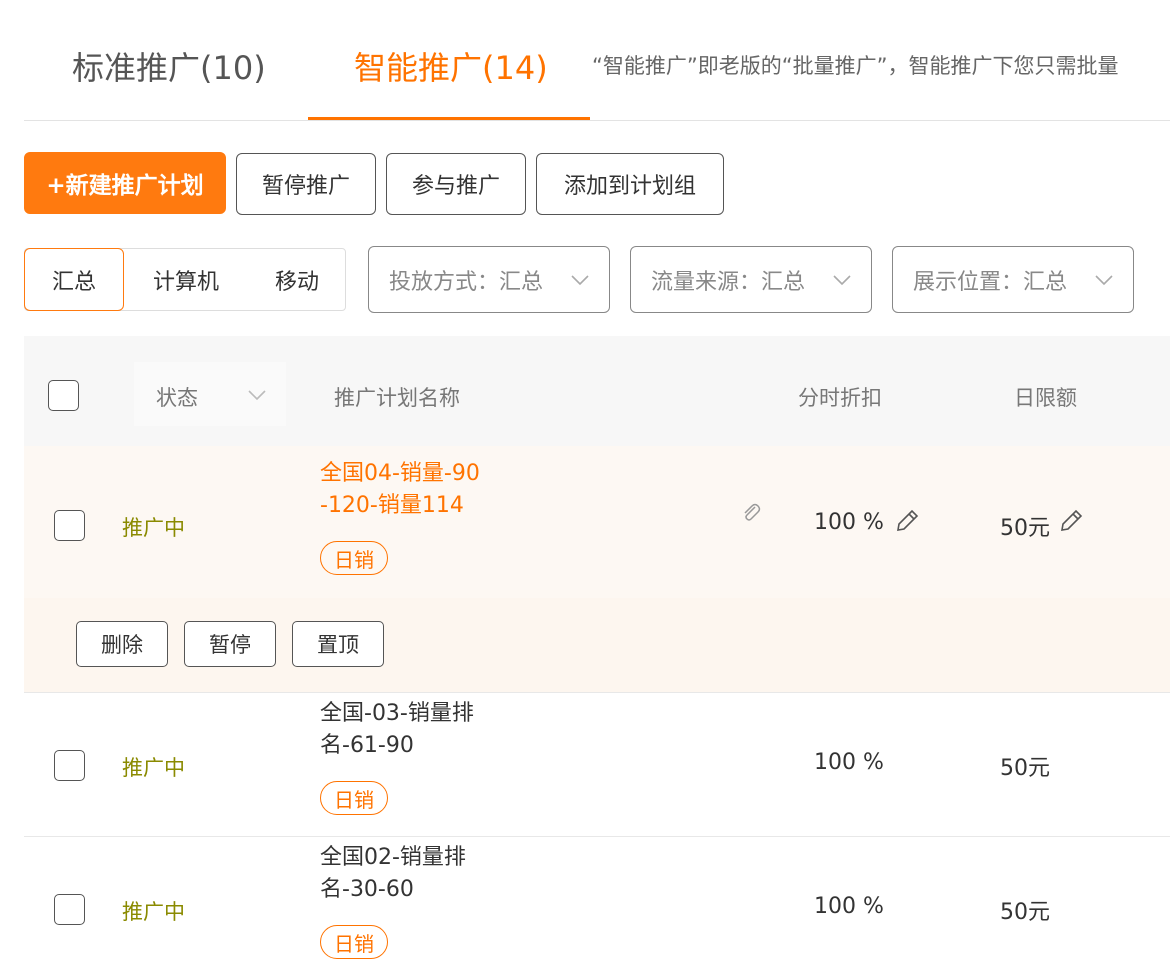  I want to click on device-segmented-control: 汇总 计算机 移动, so click(185, 279).